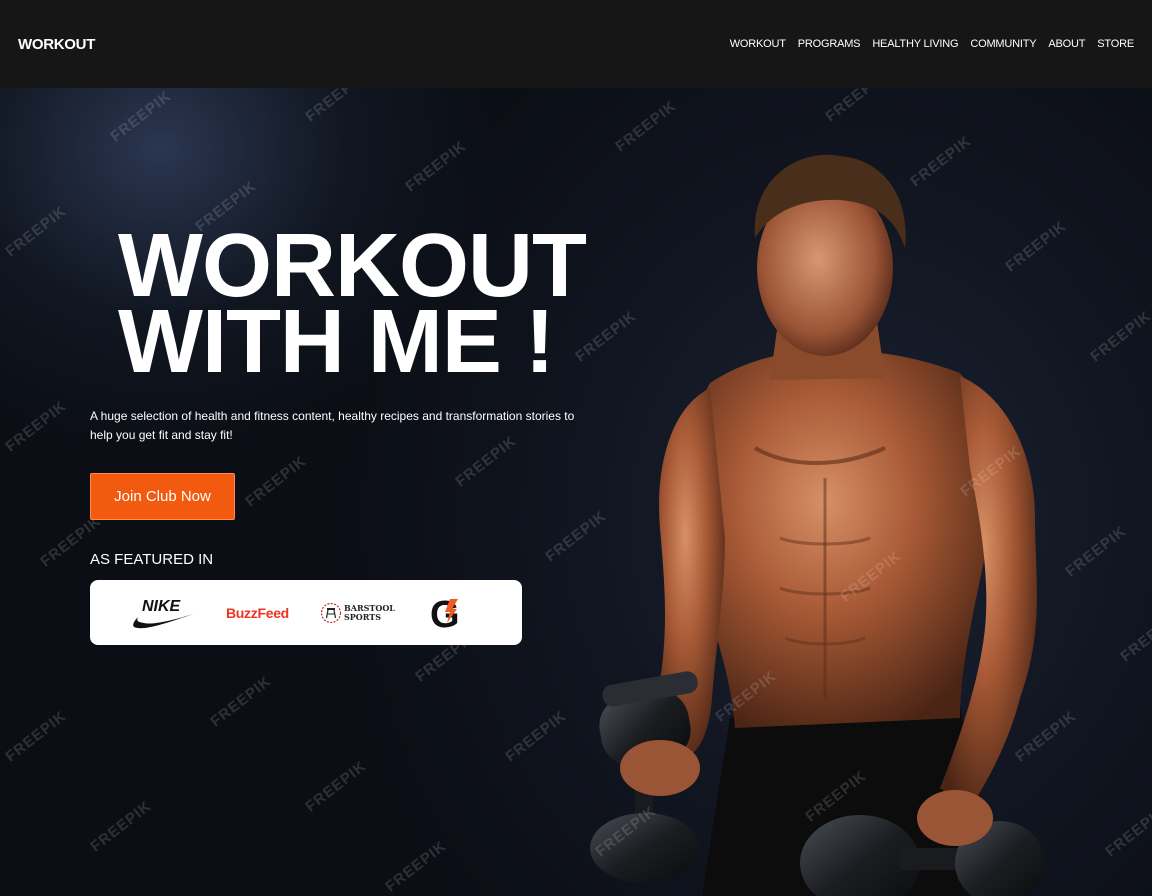  I want to click on nav-link-community: COMMUNITY, so click(1003, 44).